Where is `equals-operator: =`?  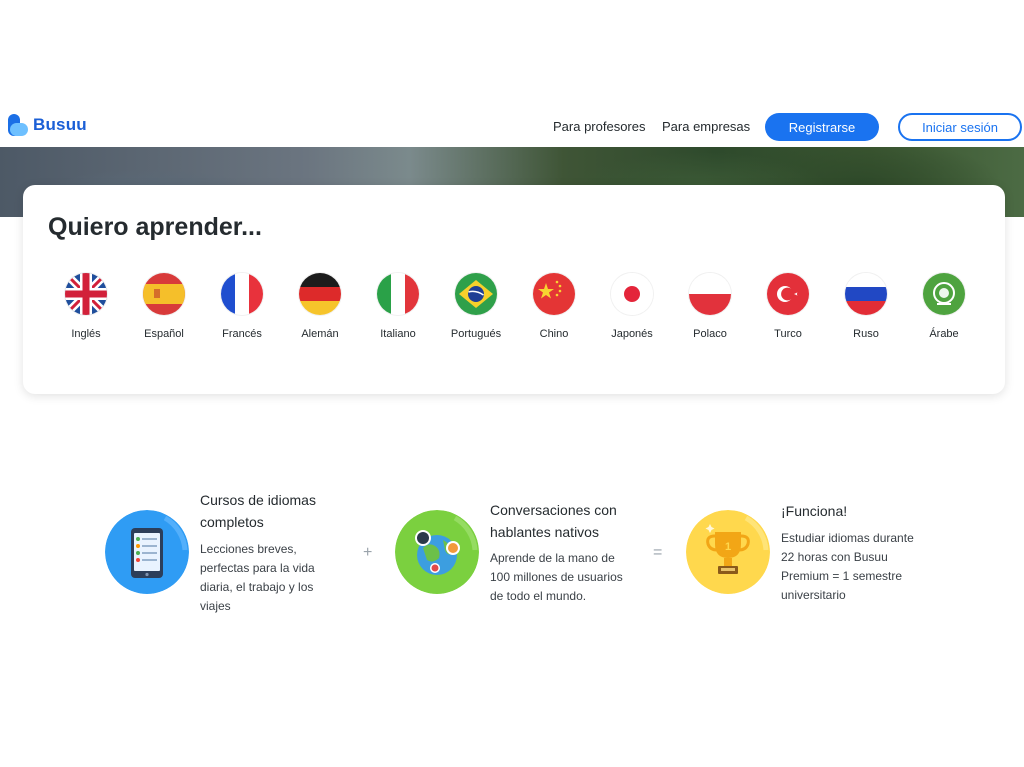 equals-operator: = is located at coordinates (658, 552).